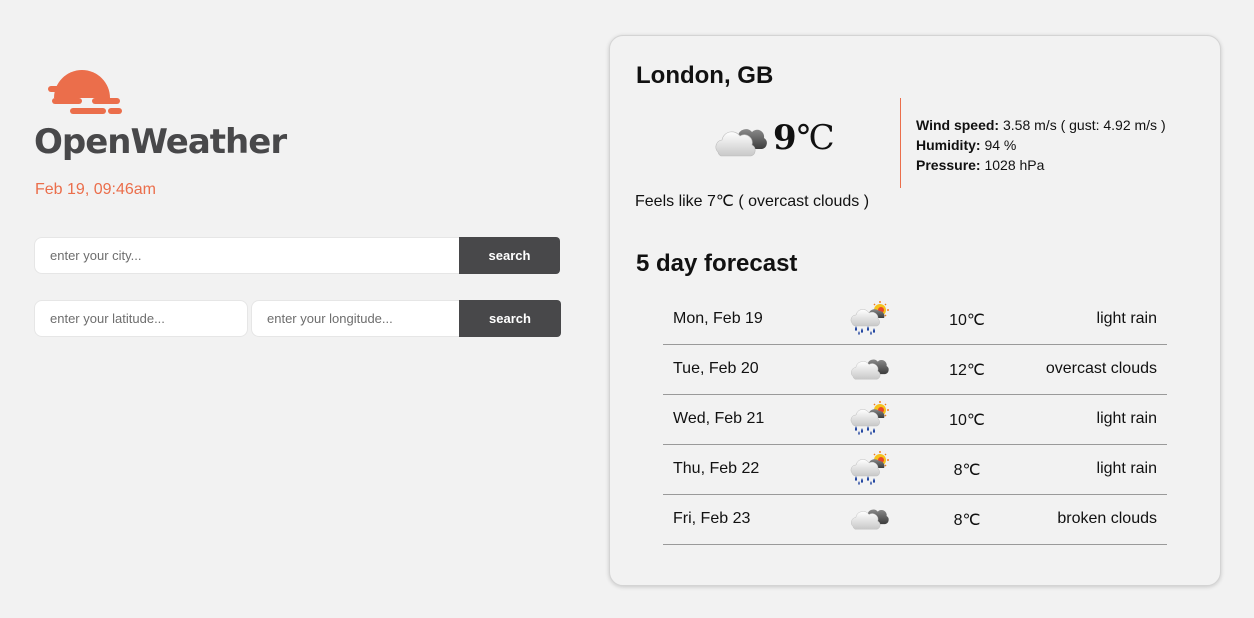 This screenshot has height=618, width=1254. Describe the element at coordinates (785, 138) in the screenshot. I see `temperature-value: 9` at that location.